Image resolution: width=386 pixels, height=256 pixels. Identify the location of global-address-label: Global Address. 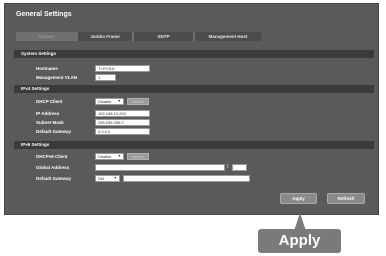
(53, 167).